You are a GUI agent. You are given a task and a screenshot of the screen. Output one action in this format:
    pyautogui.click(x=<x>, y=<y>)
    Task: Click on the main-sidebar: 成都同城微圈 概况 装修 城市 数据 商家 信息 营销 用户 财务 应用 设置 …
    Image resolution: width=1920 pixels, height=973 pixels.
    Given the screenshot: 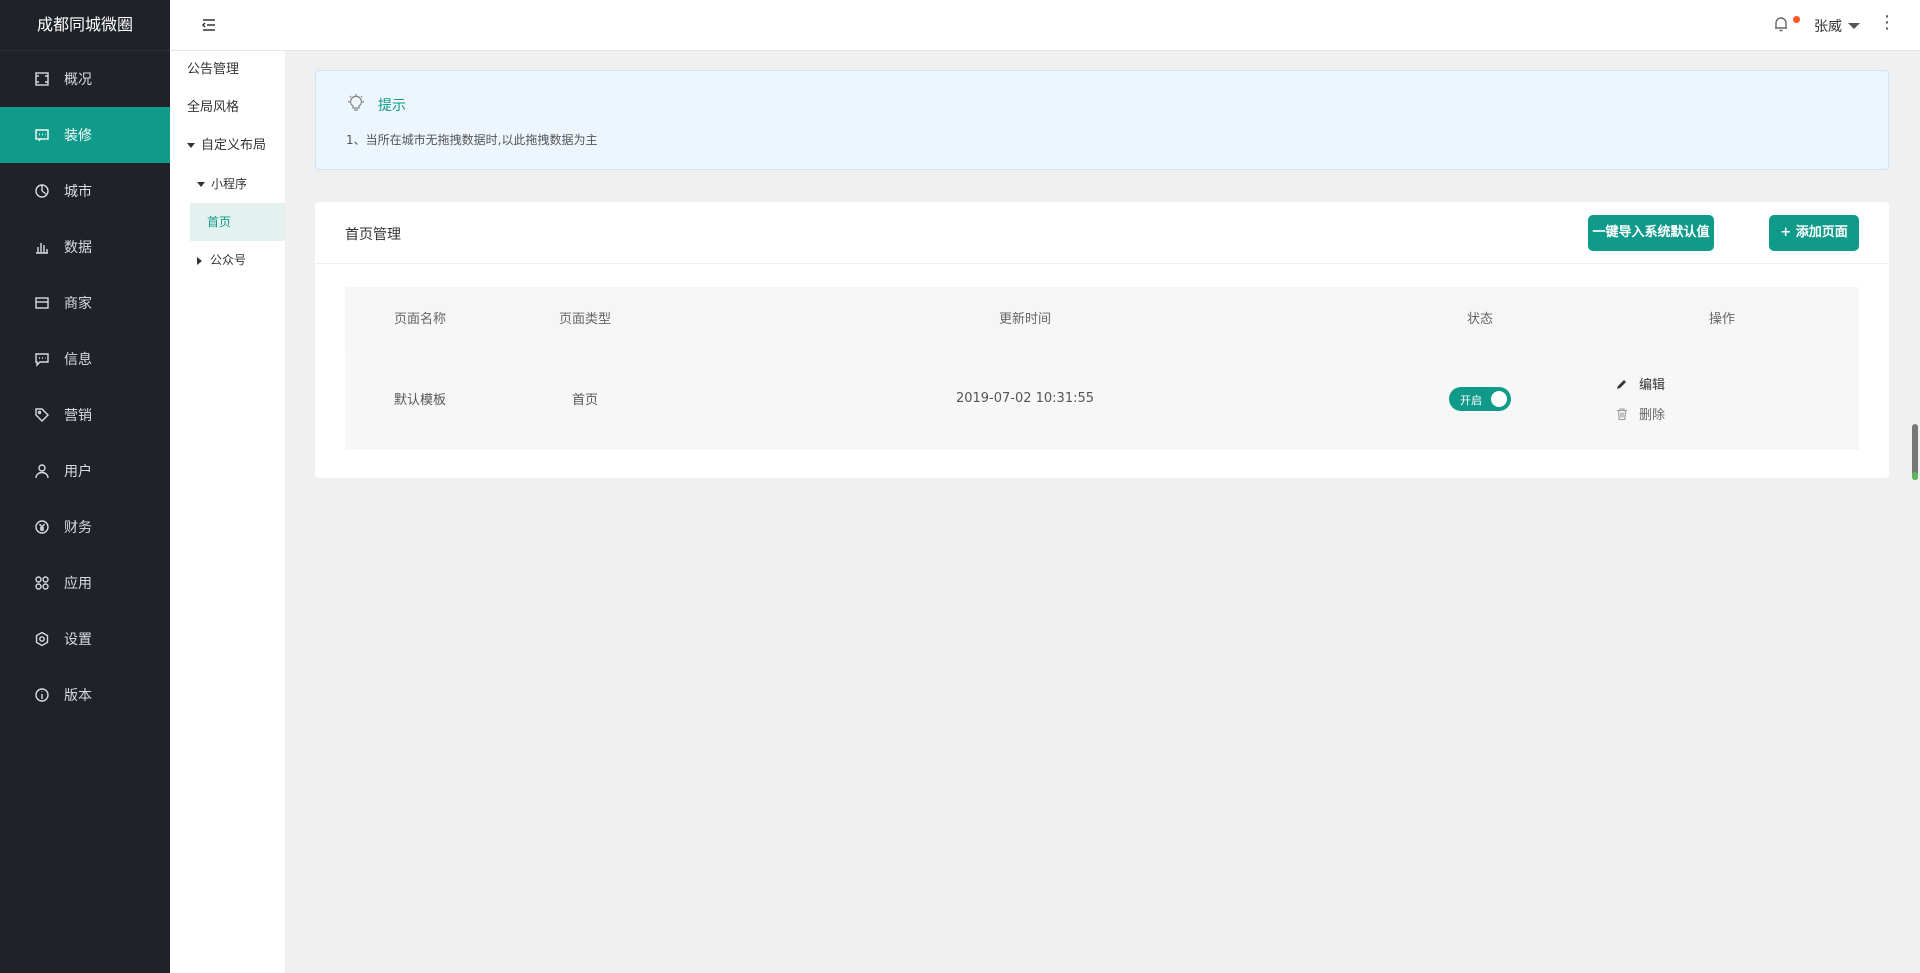 What is the action you would take?
    pyautogui.click(x=85, y=486)
    